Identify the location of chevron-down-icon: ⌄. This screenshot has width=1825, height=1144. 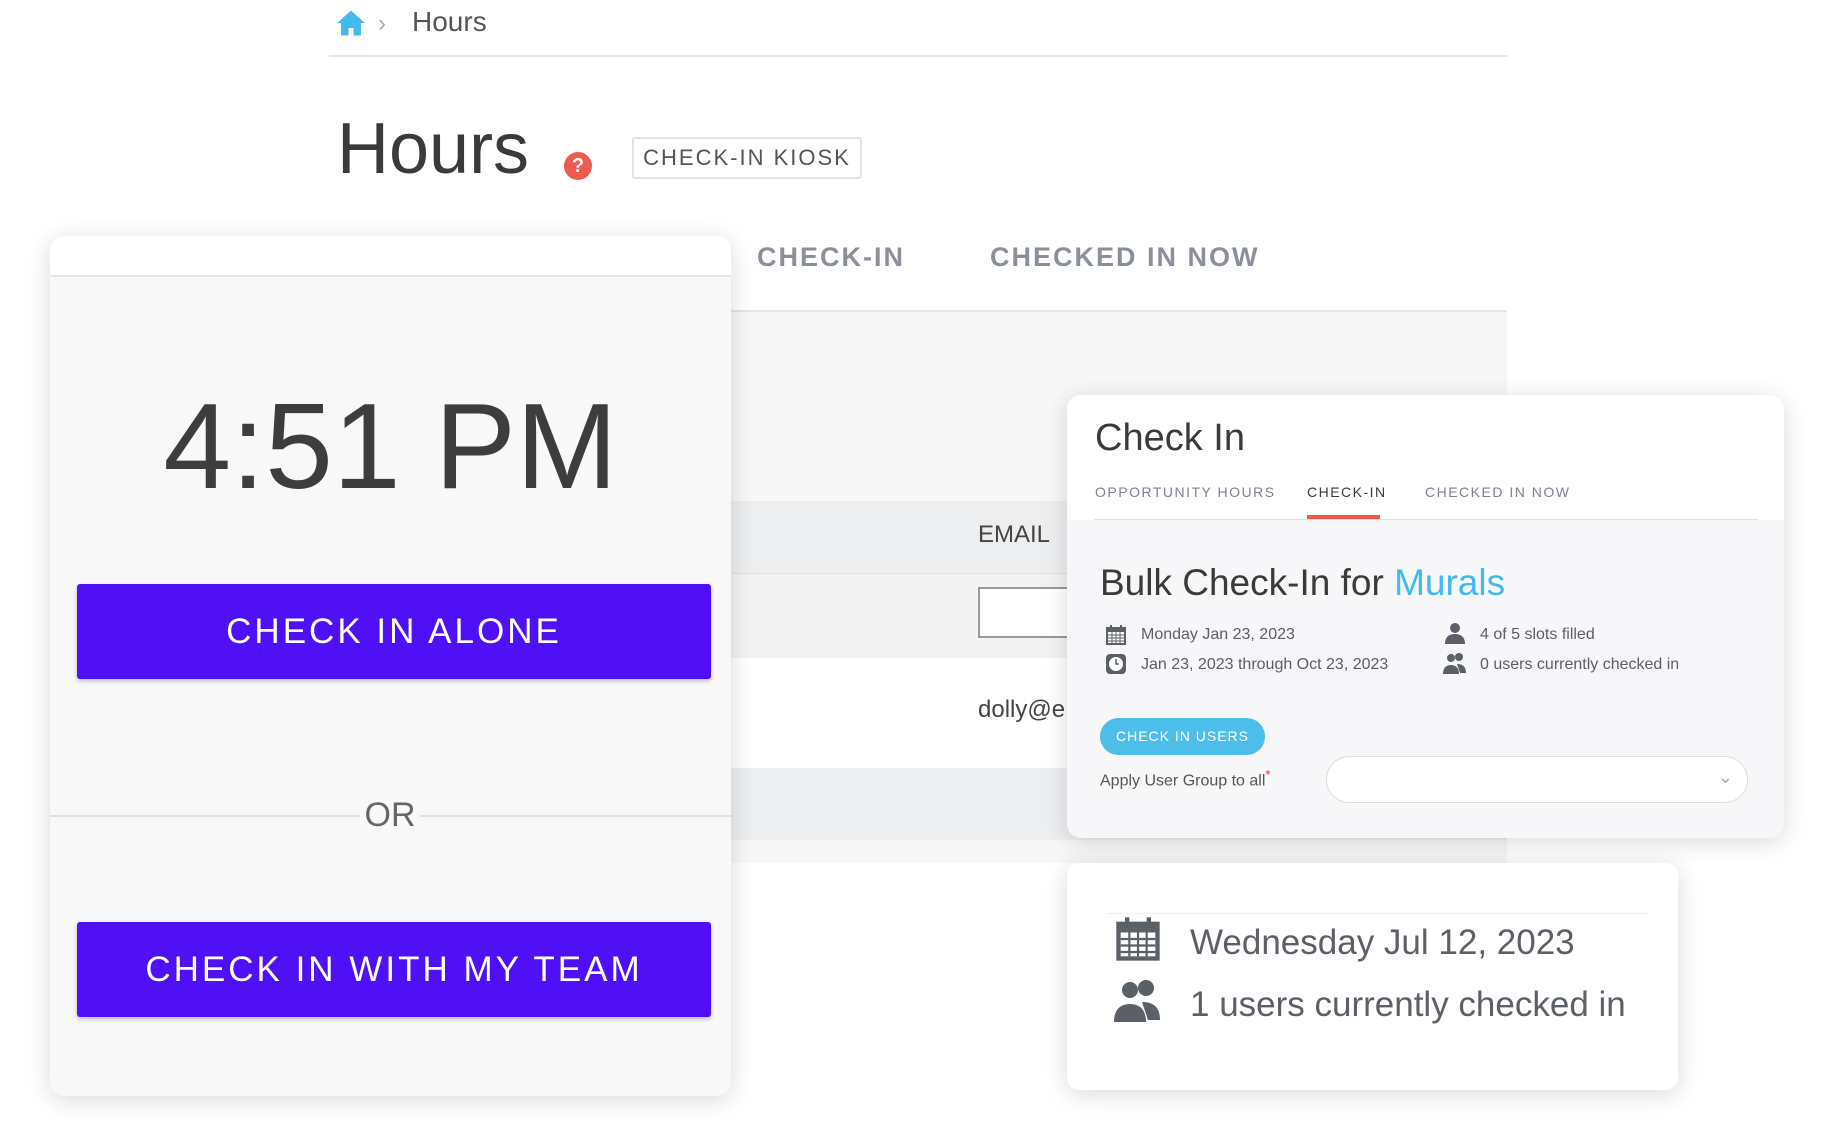
(1725, 777).